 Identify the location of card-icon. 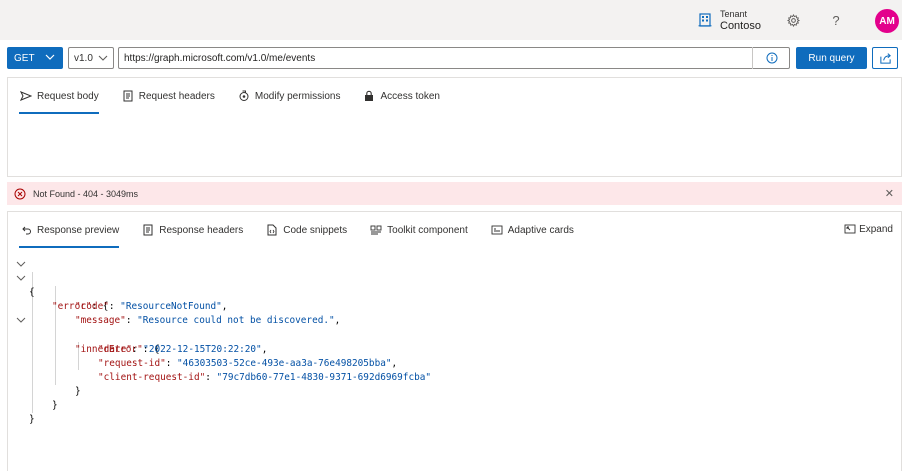
(497, 230).